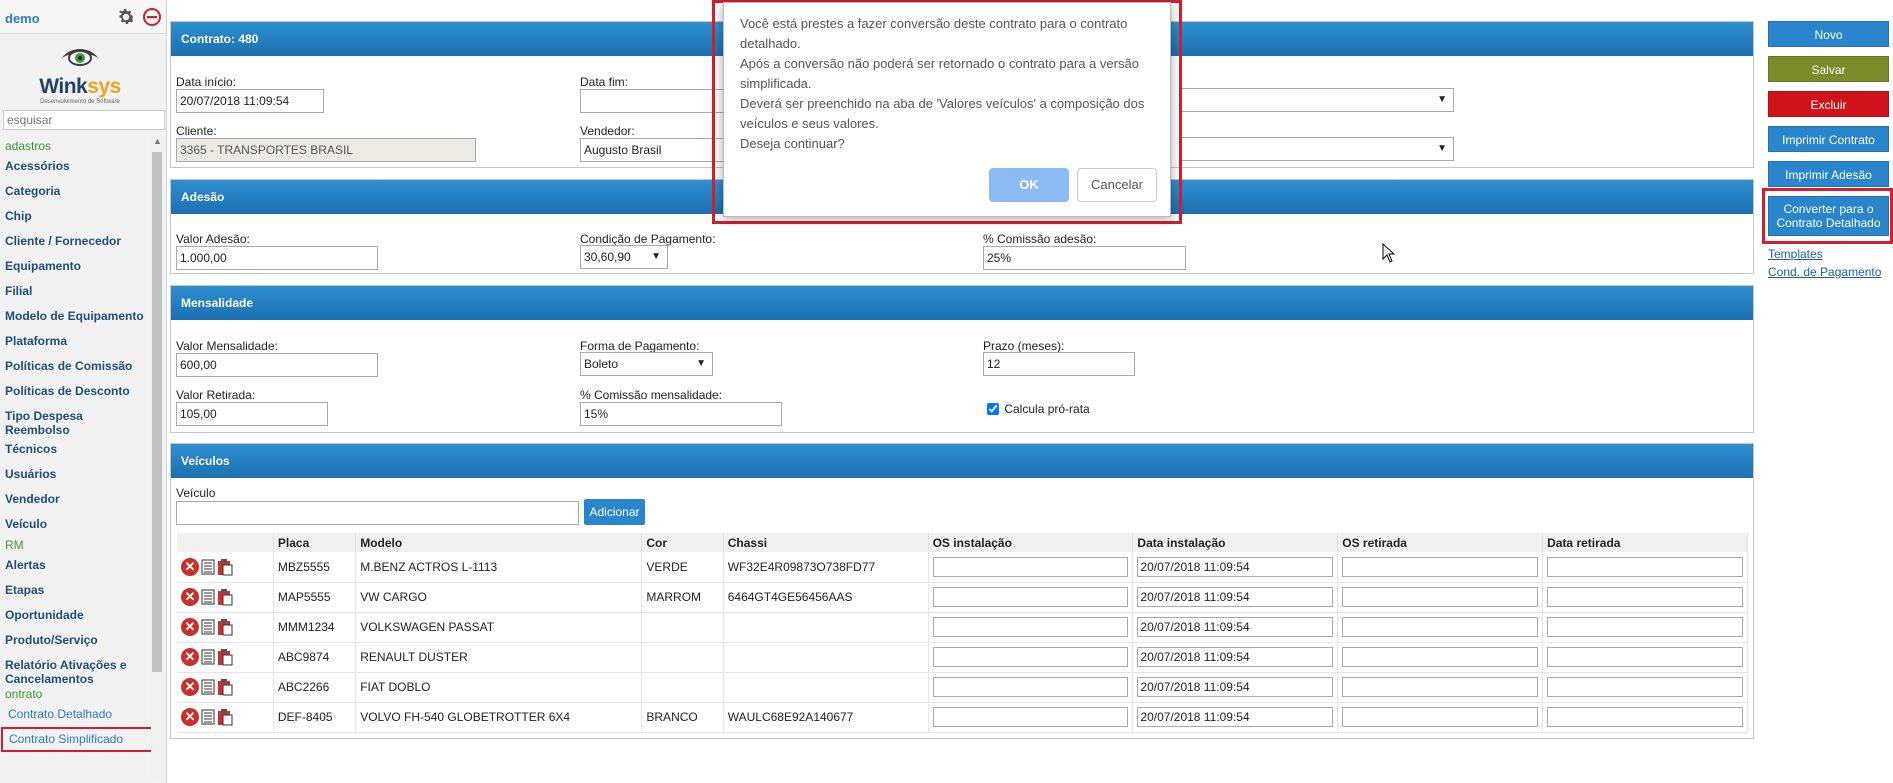 Image resolution: width=1893 pixels, height=783 pixels. Describe the element at coordinates (75, 714) in the screenshot. I see `sidebar-subitem: Contrato Detalhado` at that location.